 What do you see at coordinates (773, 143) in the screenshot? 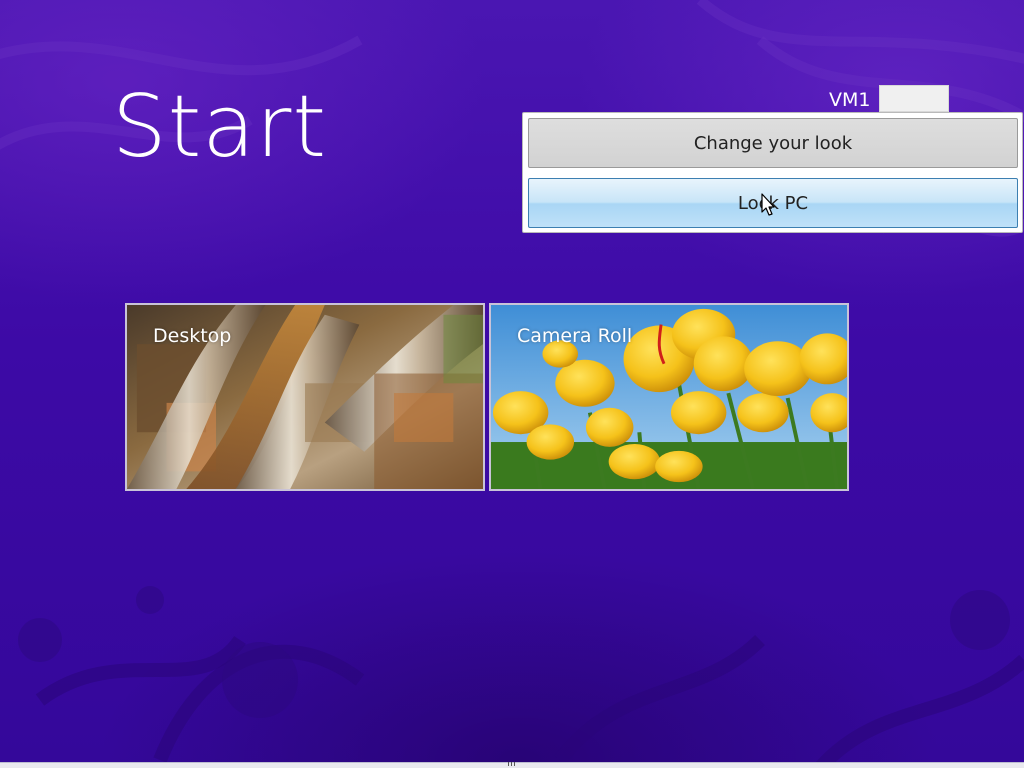
I see `change-your-look-button: Change your look` at bounding box center [773, 143].